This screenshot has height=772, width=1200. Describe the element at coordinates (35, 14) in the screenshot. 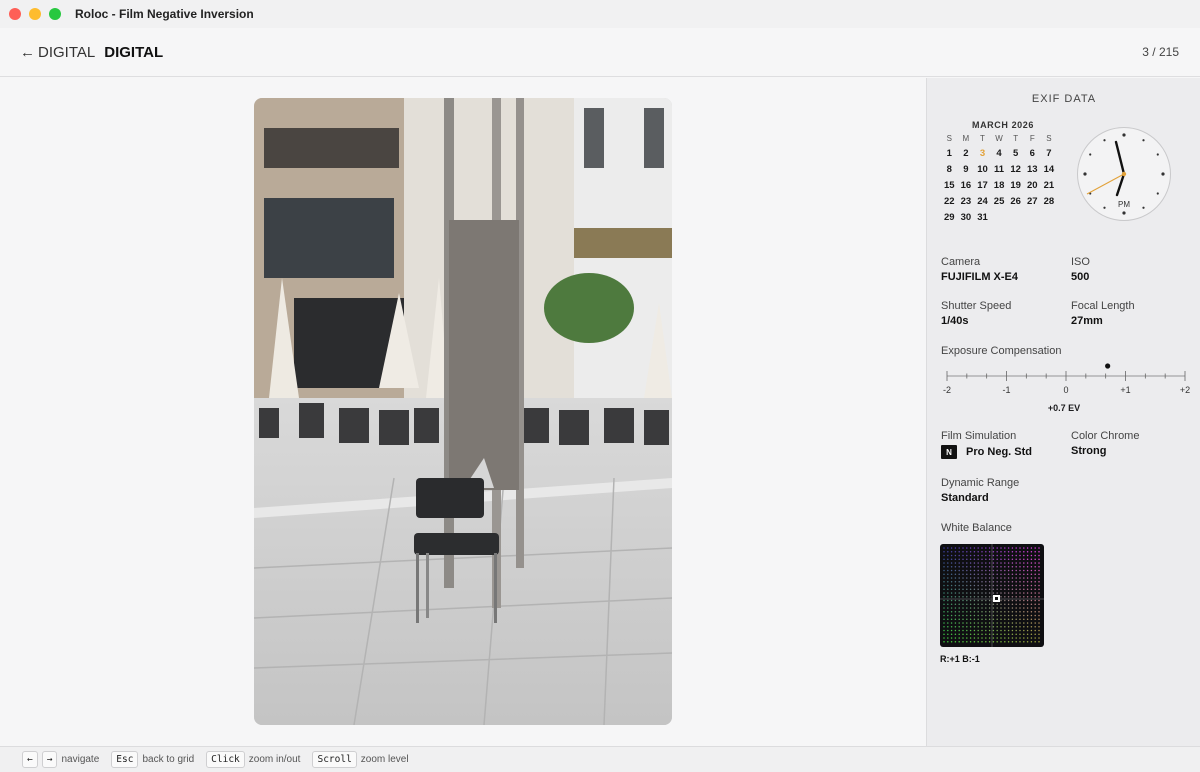

I see `minimize-window-button` at that location.